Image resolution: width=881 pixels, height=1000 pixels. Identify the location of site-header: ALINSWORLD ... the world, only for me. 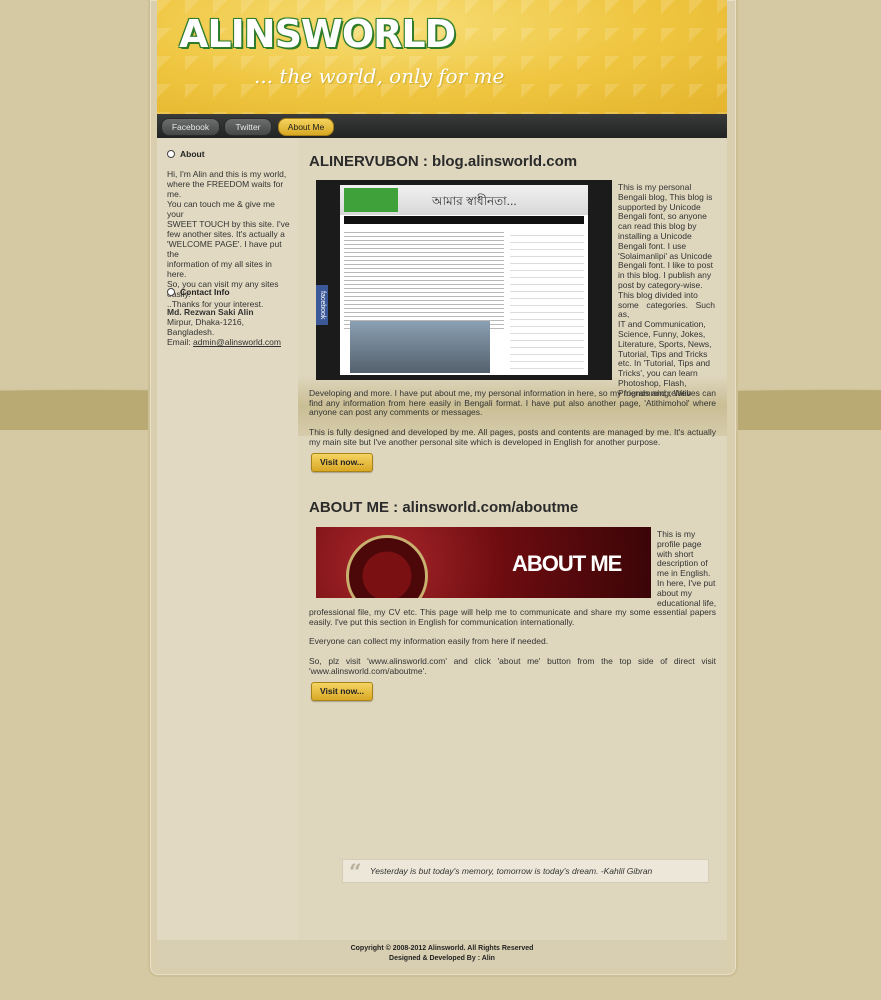
(442, 57).